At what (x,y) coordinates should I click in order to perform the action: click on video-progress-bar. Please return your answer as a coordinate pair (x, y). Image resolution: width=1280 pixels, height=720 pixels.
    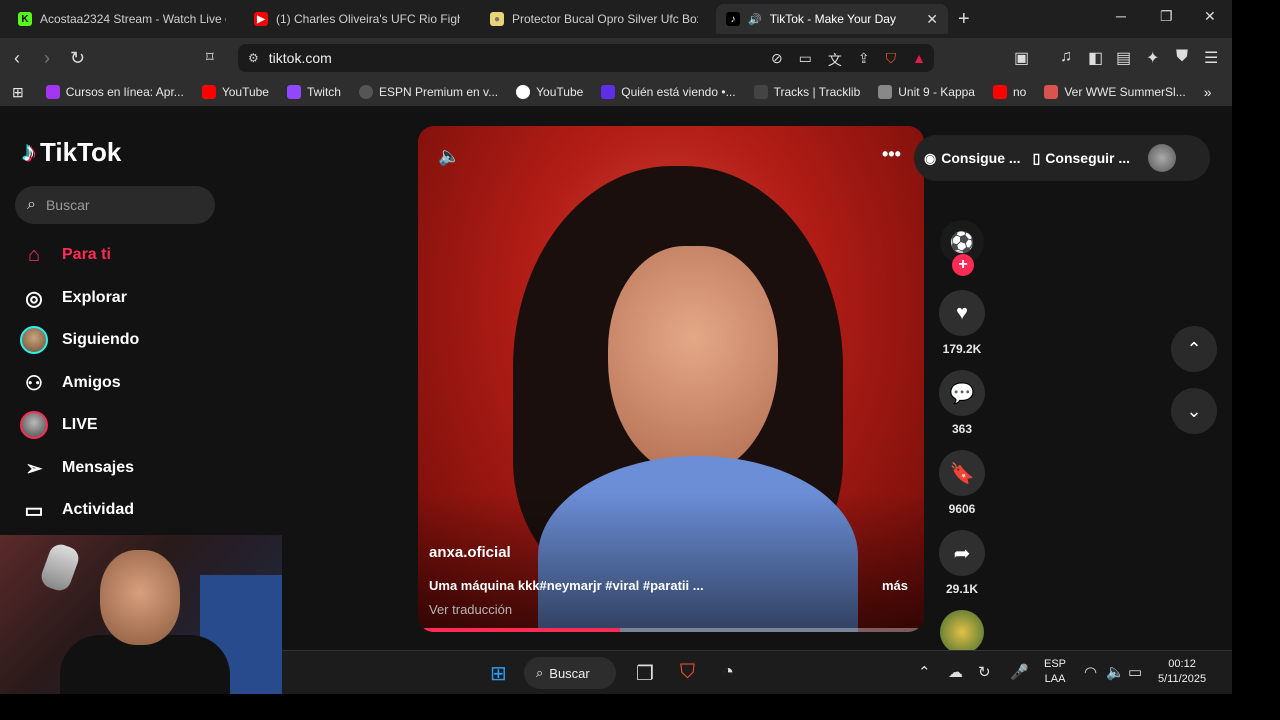
    Looking at the image, I should click on (671, 630).